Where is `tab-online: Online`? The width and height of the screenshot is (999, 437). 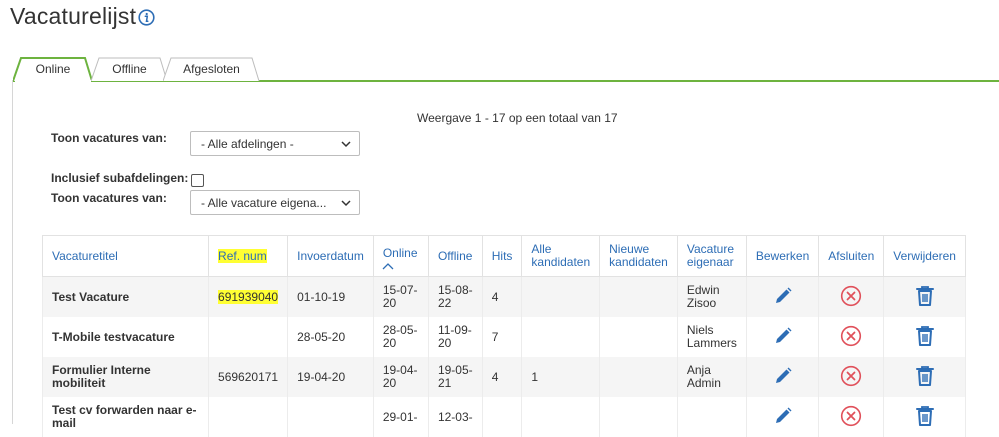 tab-online: Online is located at coordinates (53, 69).